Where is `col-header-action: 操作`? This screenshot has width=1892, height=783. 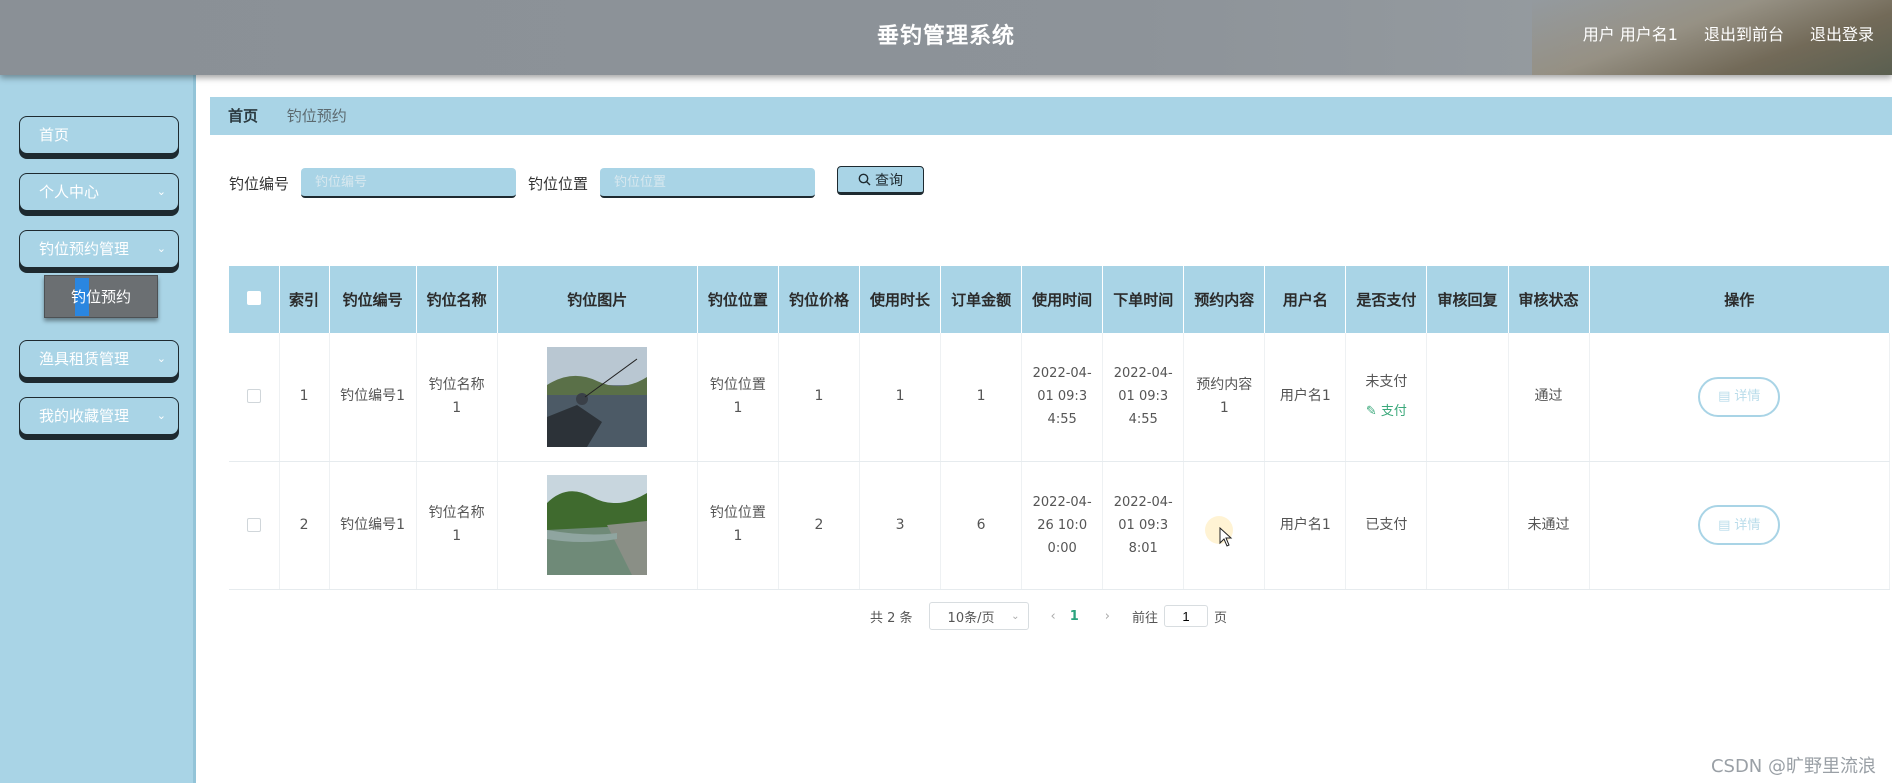 col-header-action: 操作 is located at coordinates (1740, 299).